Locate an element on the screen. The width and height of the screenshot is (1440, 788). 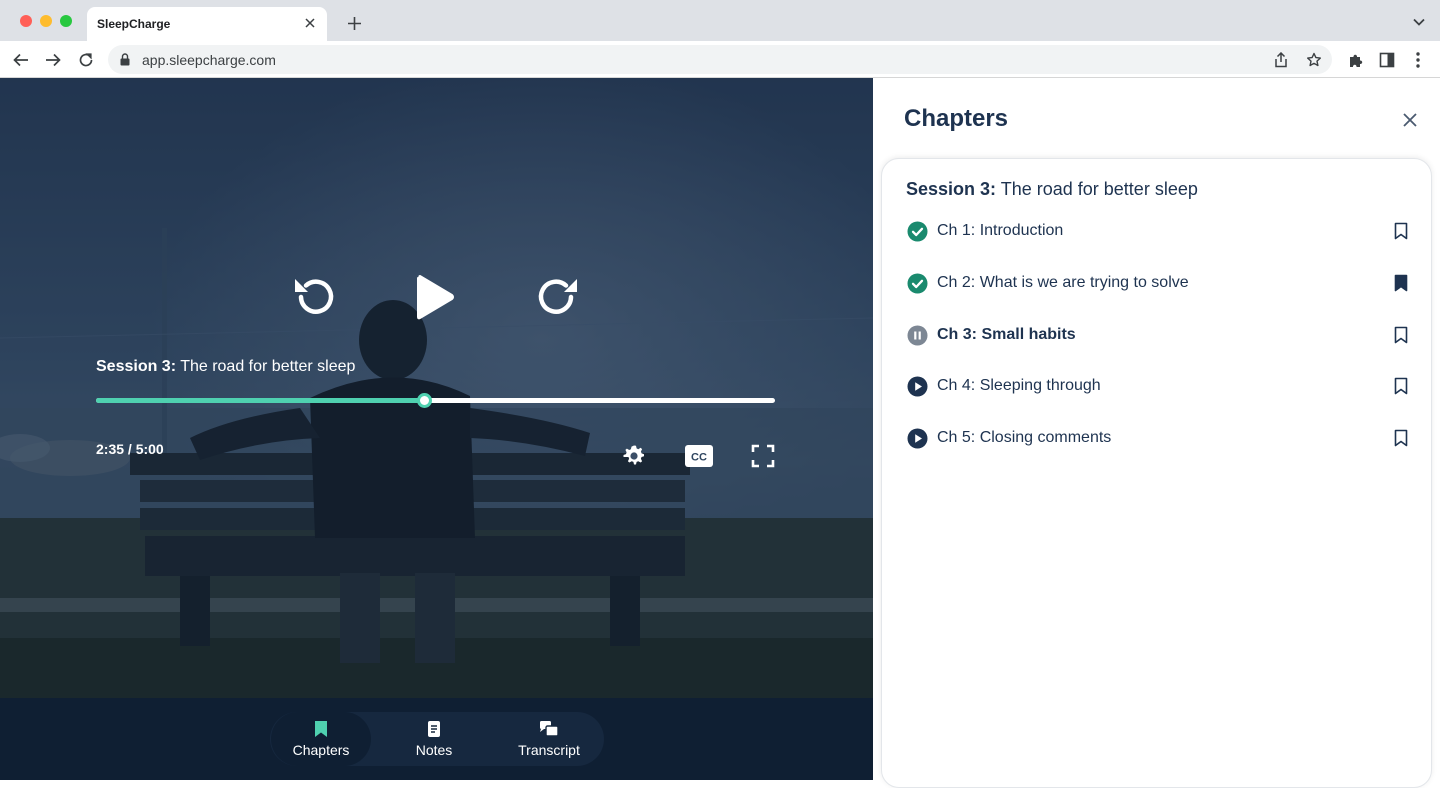
player-session-title: Session 3: The road for better sleep is located at coordinates (225, 367).